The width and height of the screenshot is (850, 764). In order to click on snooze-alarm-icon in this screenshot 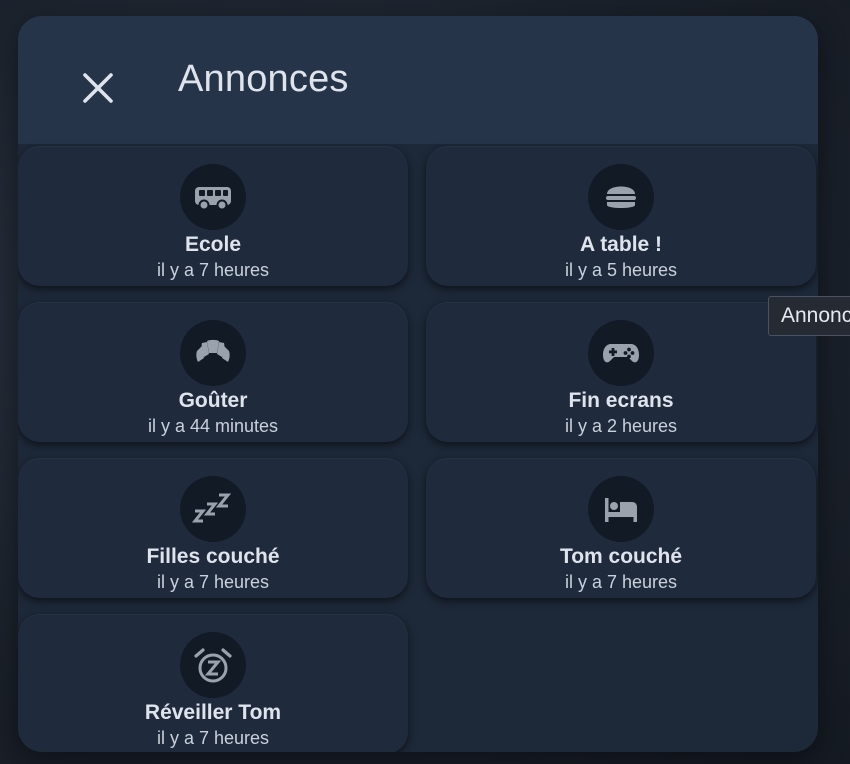, I will do `click(213, 665)`.